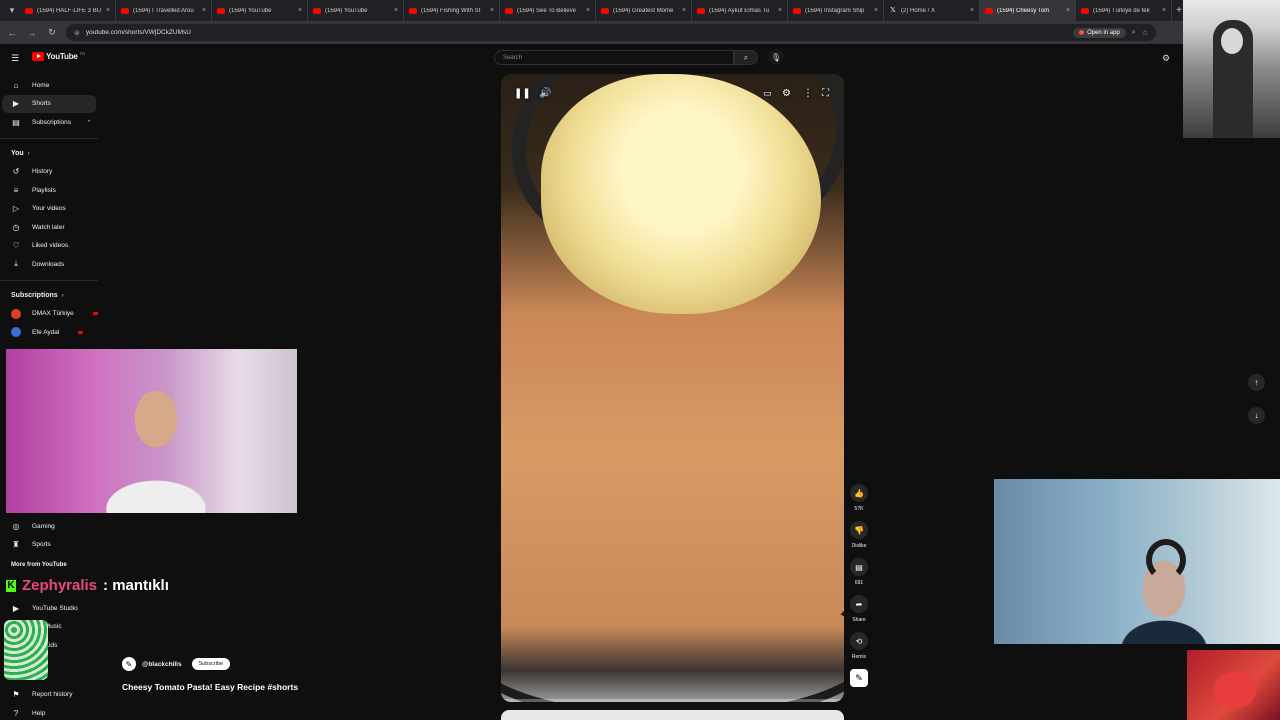 The width and height of the screenshot is (1280, 720). What do you see at coordinates (32, 33) in the screenshot?
I see `forward-icon: →` at bounding box center [32, 33].